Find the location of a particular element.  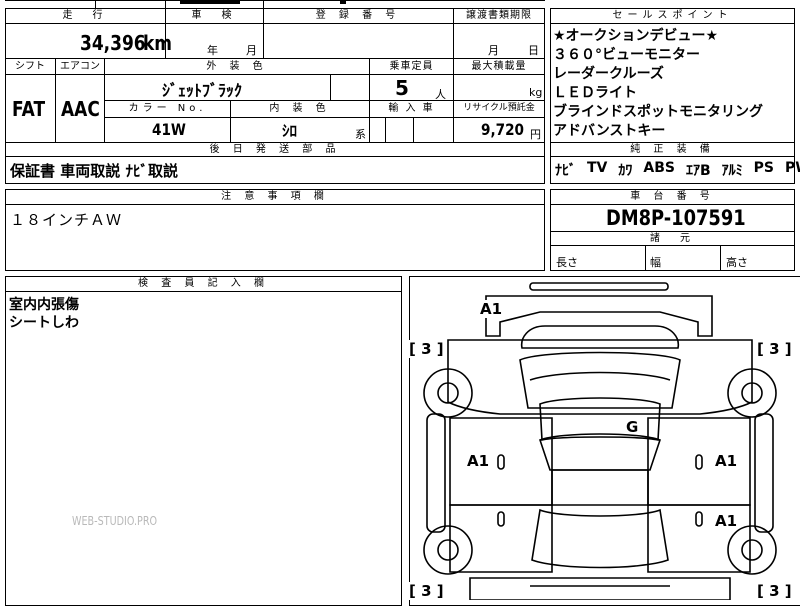

diagram-roof-mark: A1 is located at coordinates (491, 309).